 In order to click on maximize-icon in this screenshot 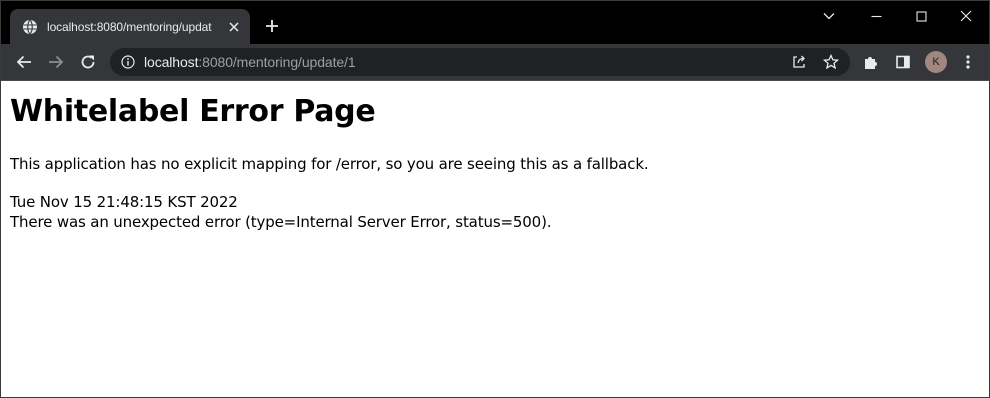, I will do `click(921, 16)`.